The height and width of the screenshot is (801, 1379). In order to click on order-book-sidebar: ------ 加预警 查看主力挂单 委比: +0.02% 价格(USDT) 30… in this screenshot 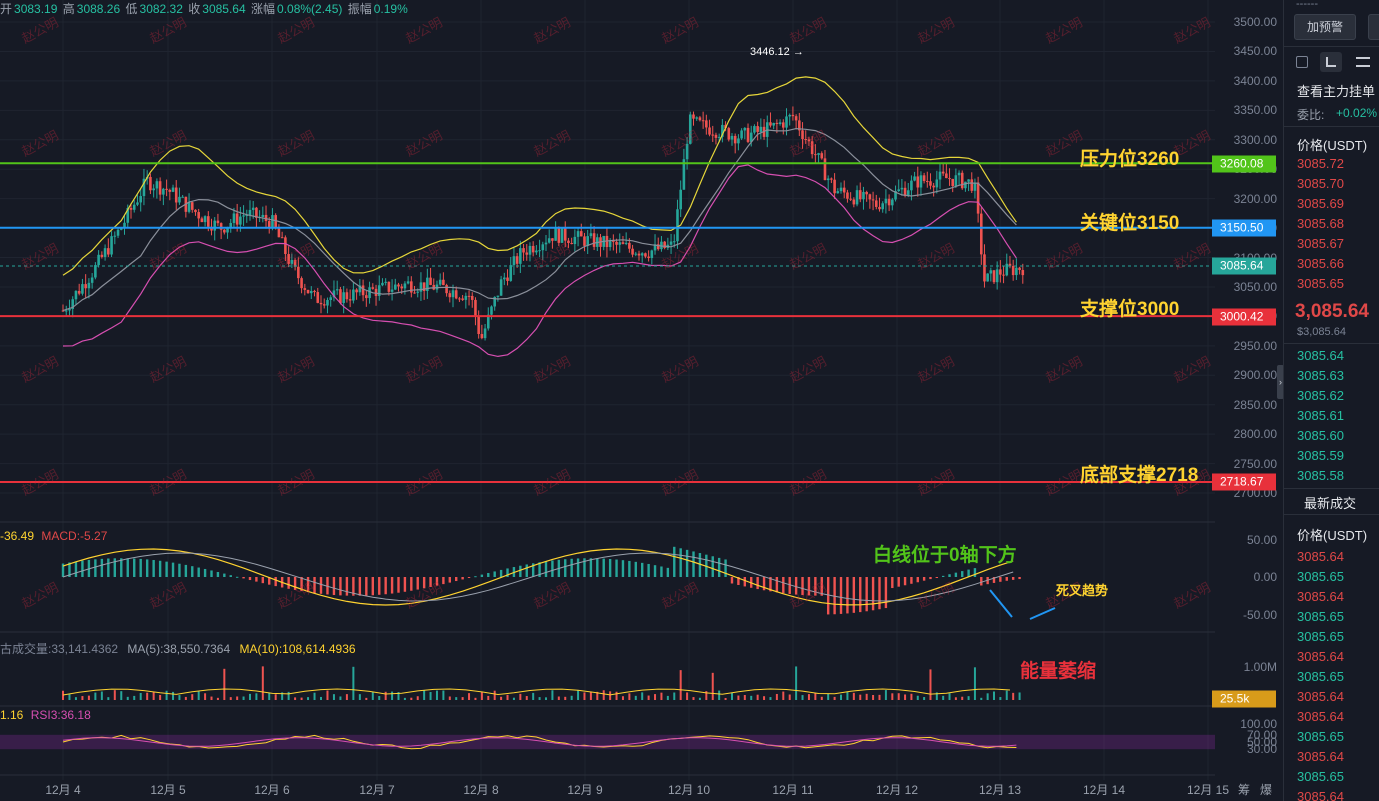, I will do `click(1331, 400)`.